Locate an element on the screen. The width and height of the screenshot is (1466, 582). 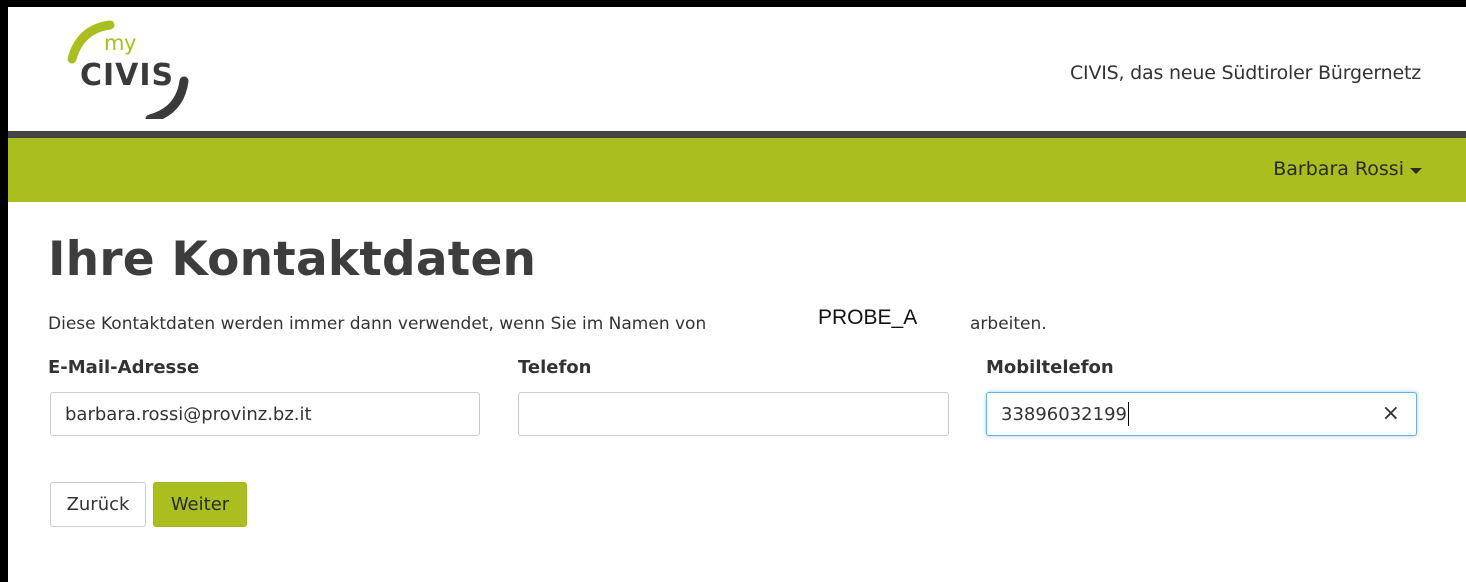
page-title: Ihre Kontaktdaten is located at coordinates (292, 259).